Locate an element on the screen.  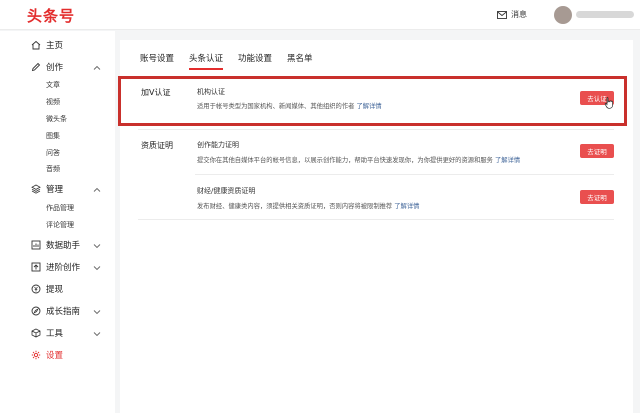
sidebar-item-label: 提现 is located at coordinates (55, 290).